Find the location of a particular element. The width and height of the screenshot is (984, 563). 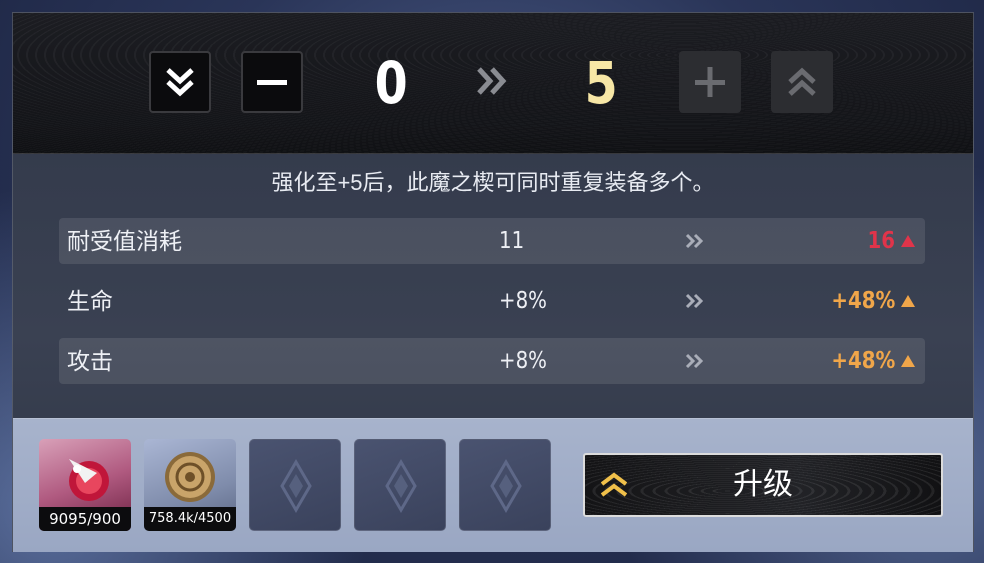

upgrade-button: 升级 is located at coordinates (763, 485).